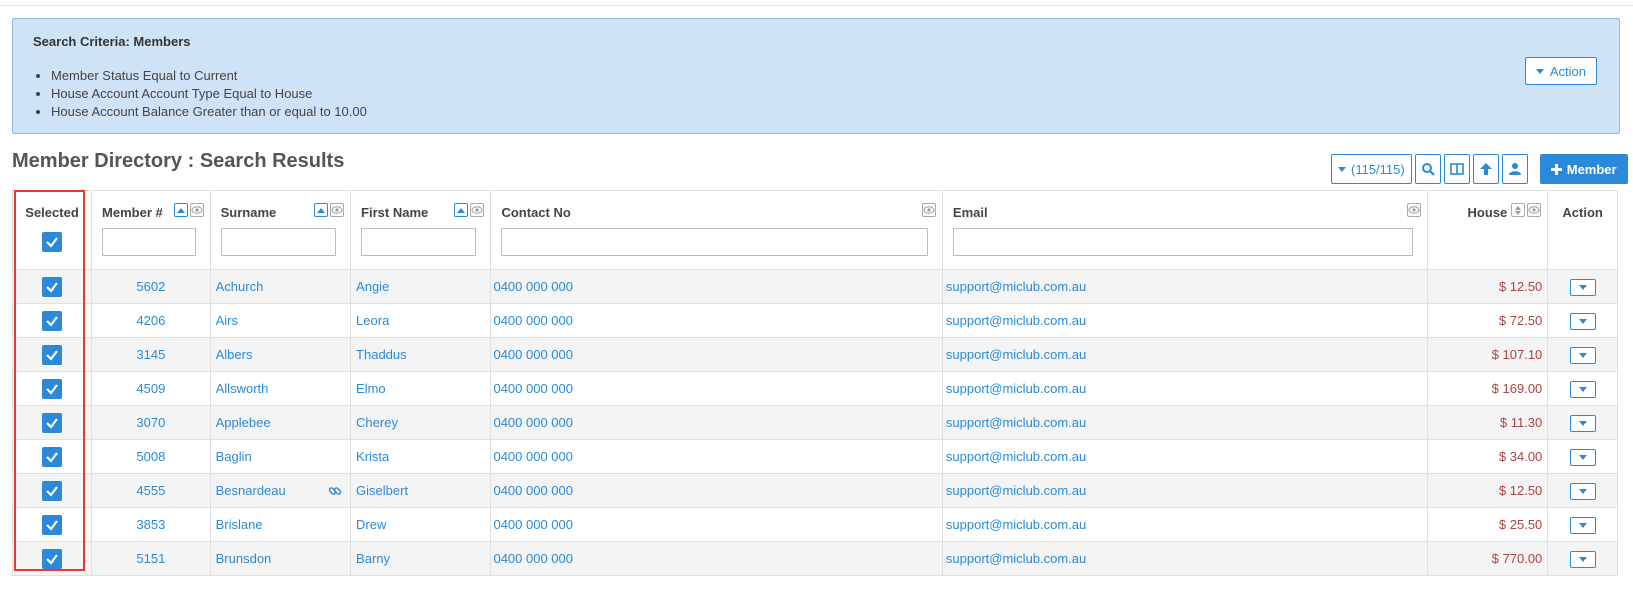 The height and width of the screenshot is (601, 1633). What do you see at coordinates (714, 242) in the screenshot?
I see `filter-contact-no-input` at bounding box center [714, 242].